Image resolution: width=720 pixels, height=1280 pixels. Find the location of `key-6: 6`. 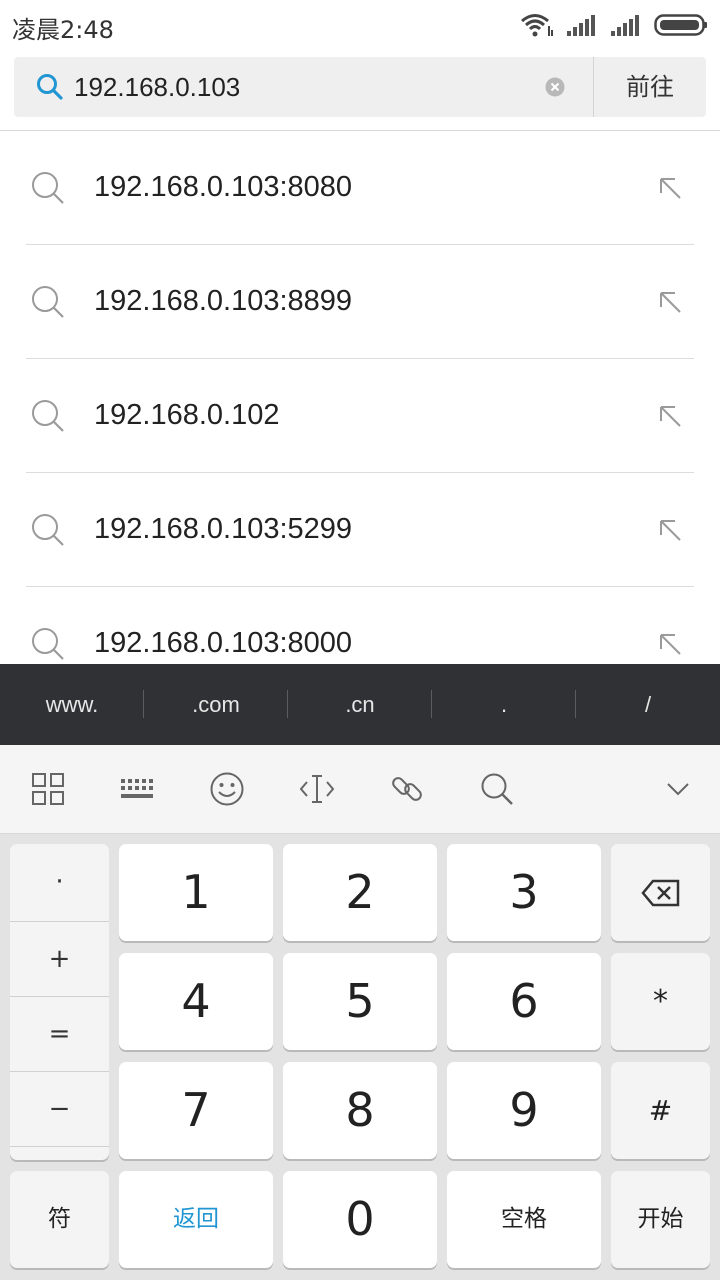

key-6: 6 is located at coordinates (524, 1001).